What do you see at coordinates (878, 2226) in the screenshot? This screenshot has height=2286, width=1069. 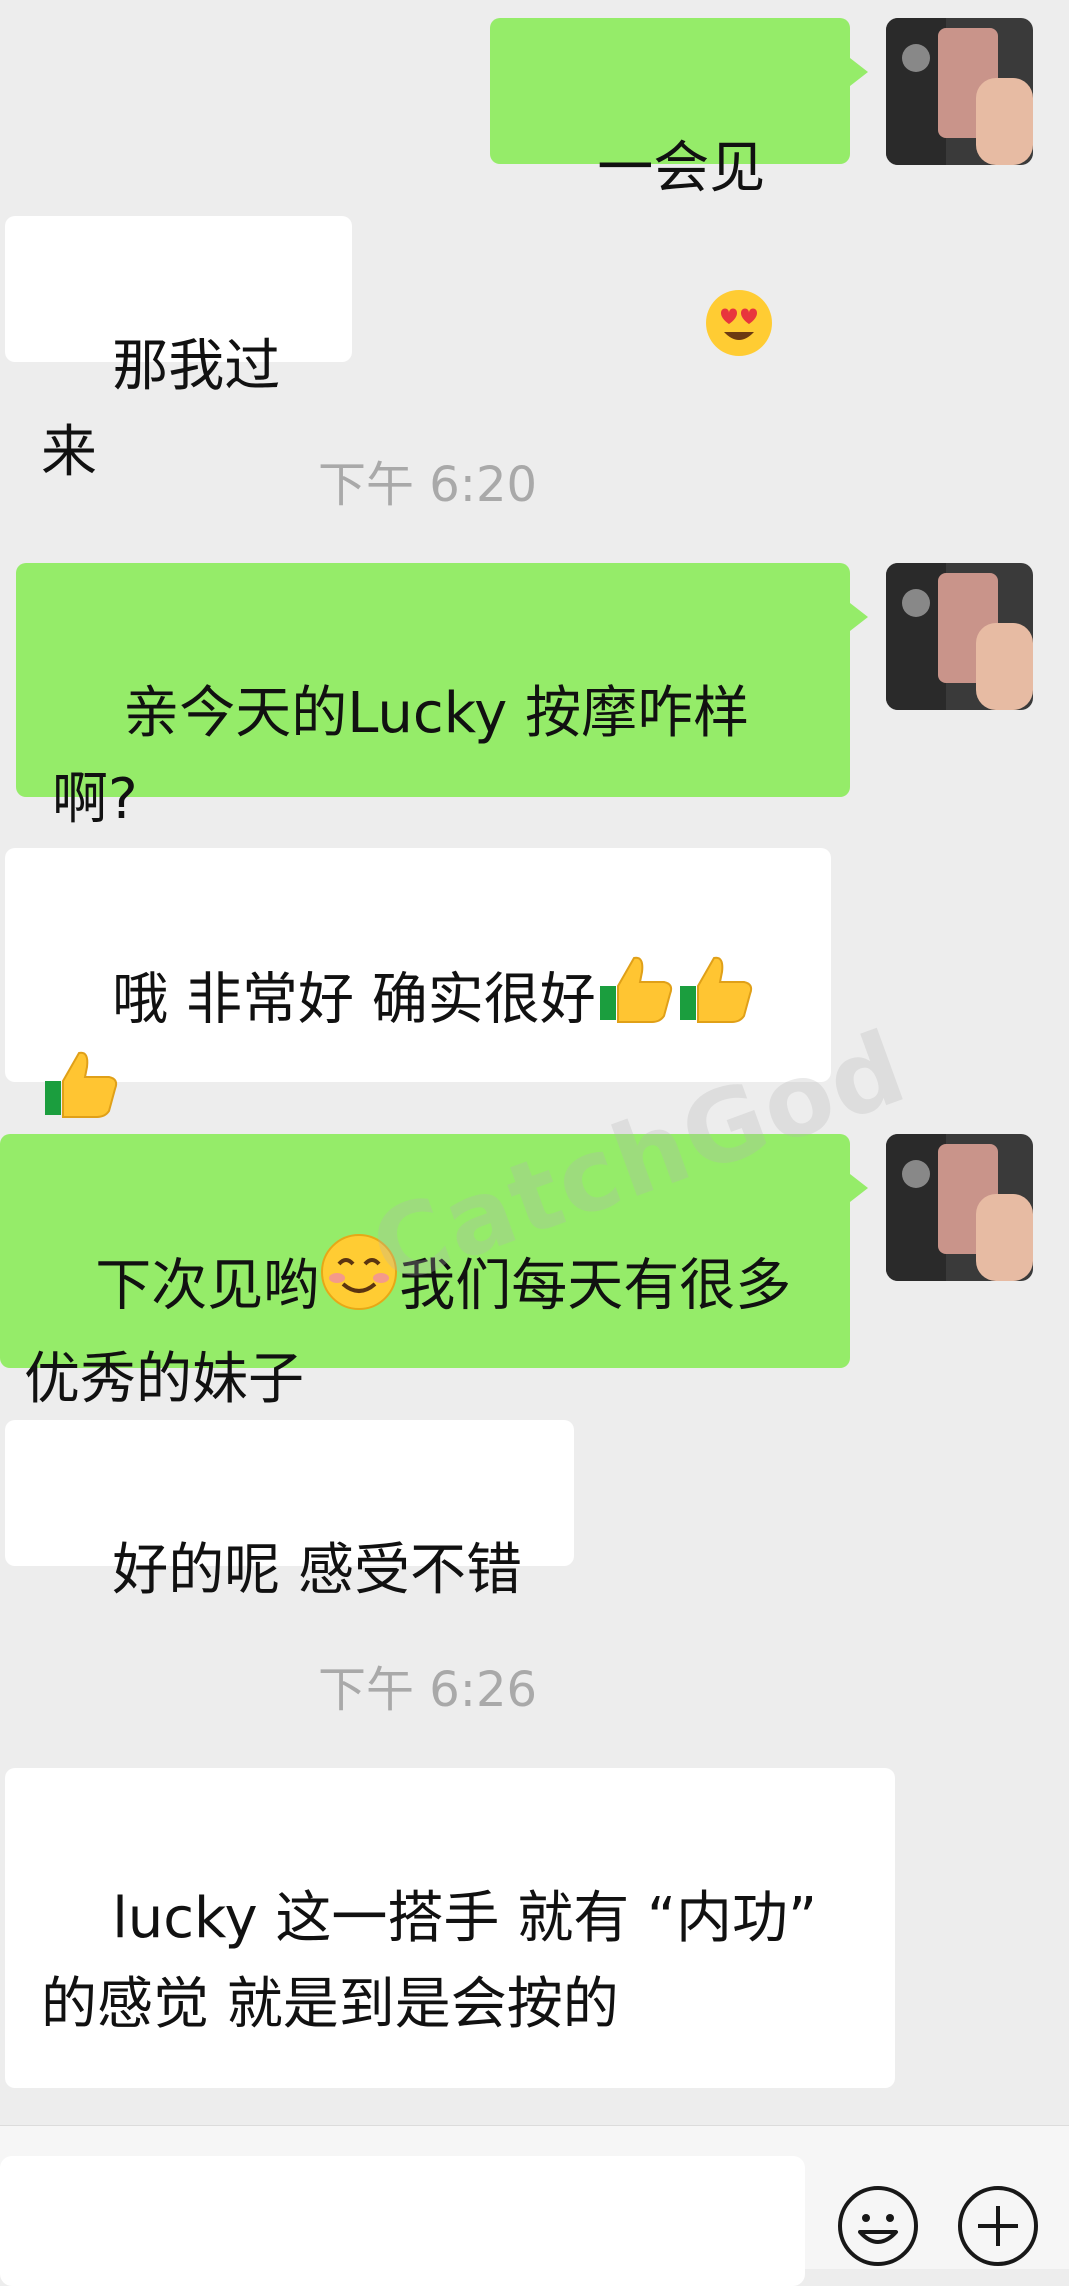 I see `emoji-icon` at bounding box center [878, 2226].